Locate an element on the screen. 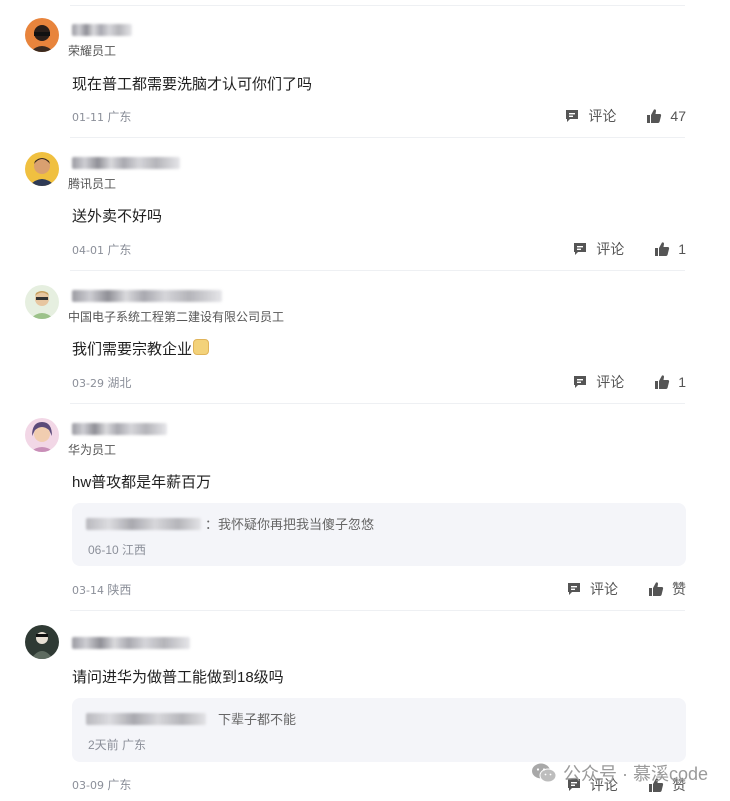  reply-line: 下辈子都不能 is located at coordinates (191, 718).